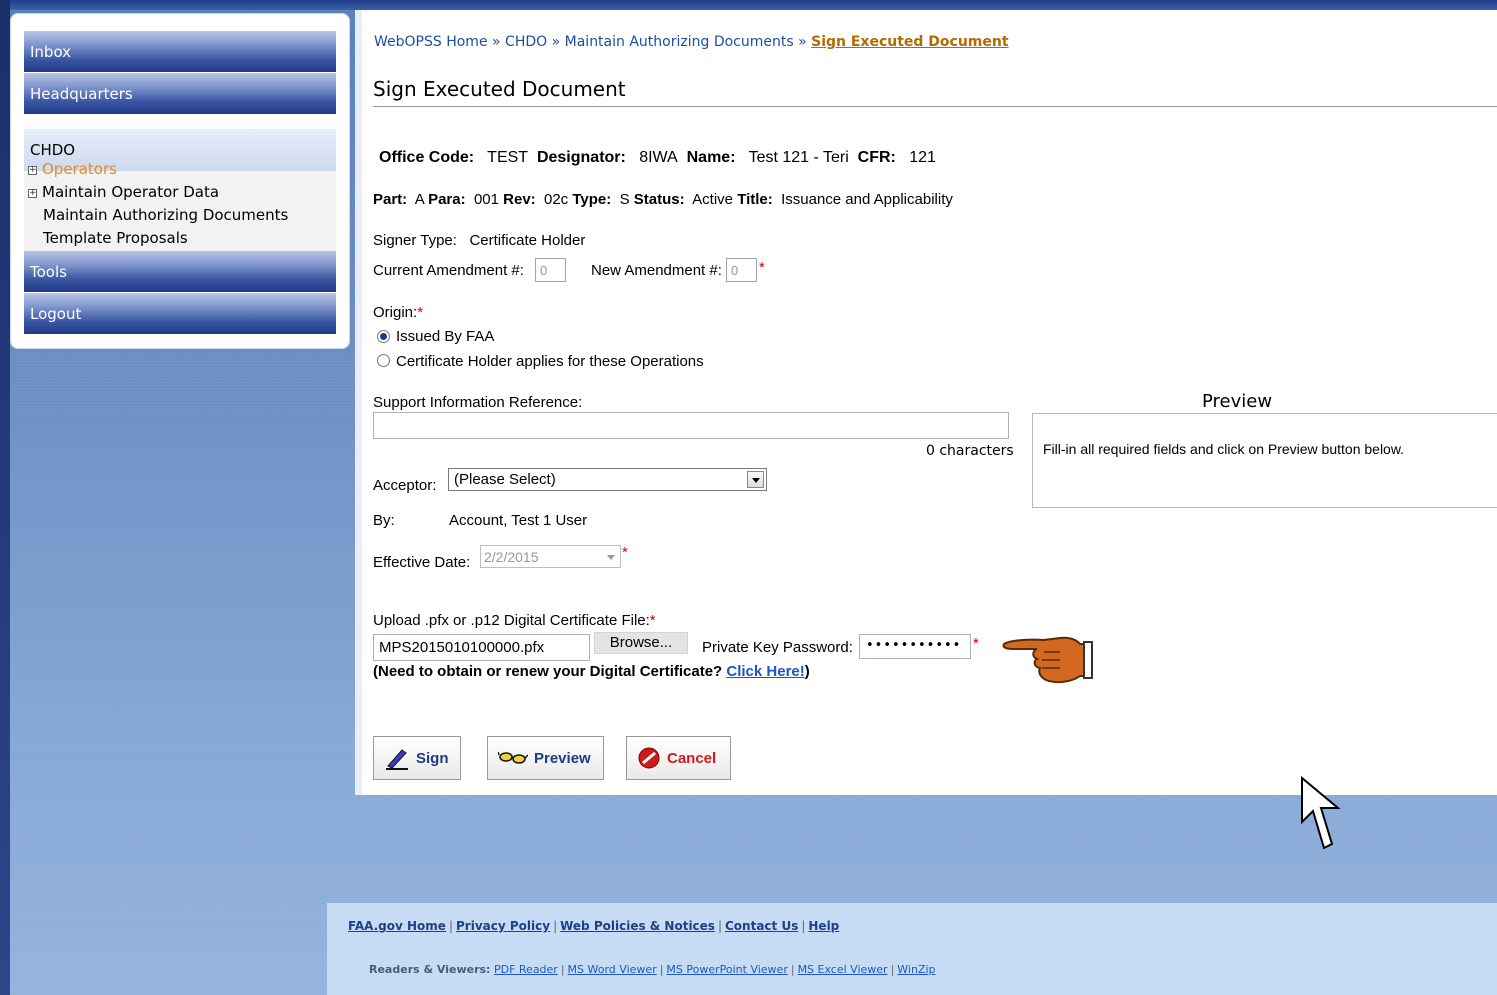 The height and width of the screenshot is (995, 1497). What do you see at coordinates (51, 52) in the screenshot?
I see `sidebar-item-label: Inbox` at bounding box center [51, 52].